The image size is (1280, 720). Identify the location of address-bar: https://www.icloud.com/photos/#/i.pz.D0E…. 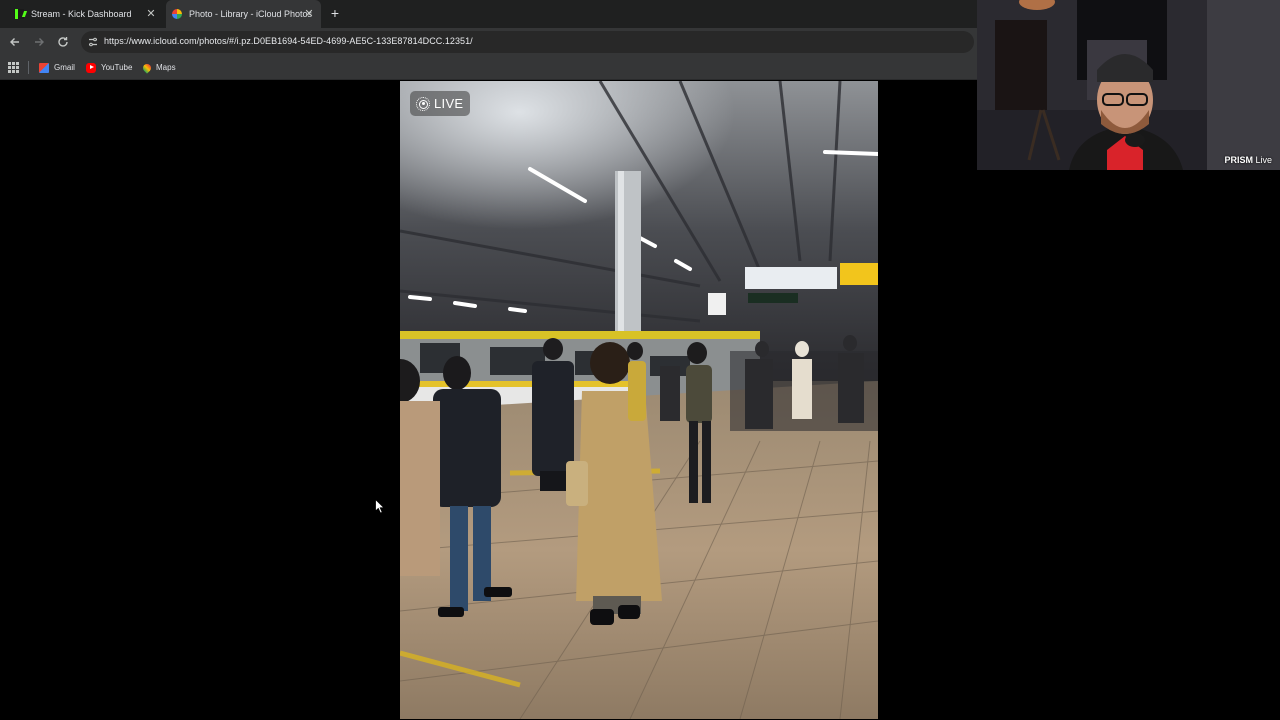
(527, 42).